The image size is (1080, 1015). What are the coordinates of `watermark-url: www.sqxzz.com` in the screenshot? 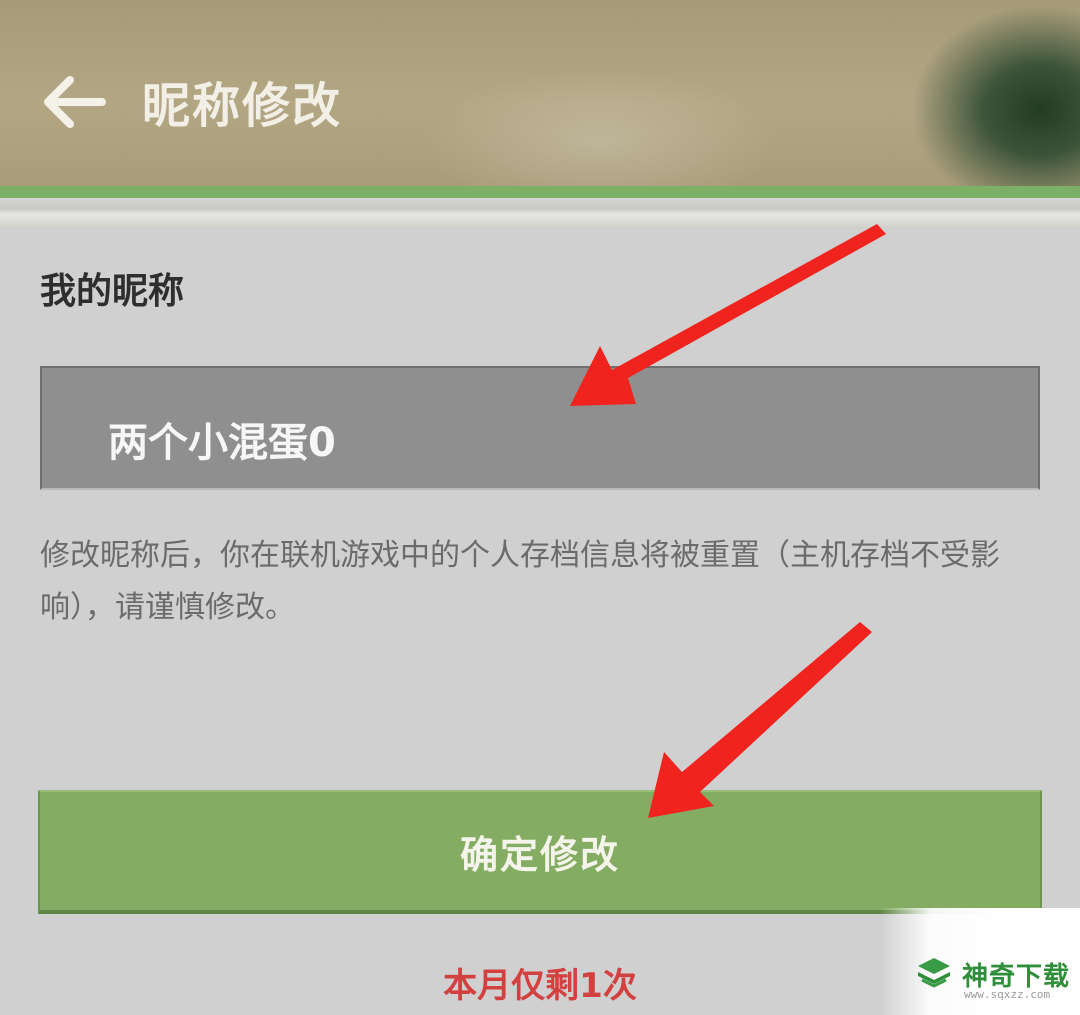 It's located at (1007, 994).